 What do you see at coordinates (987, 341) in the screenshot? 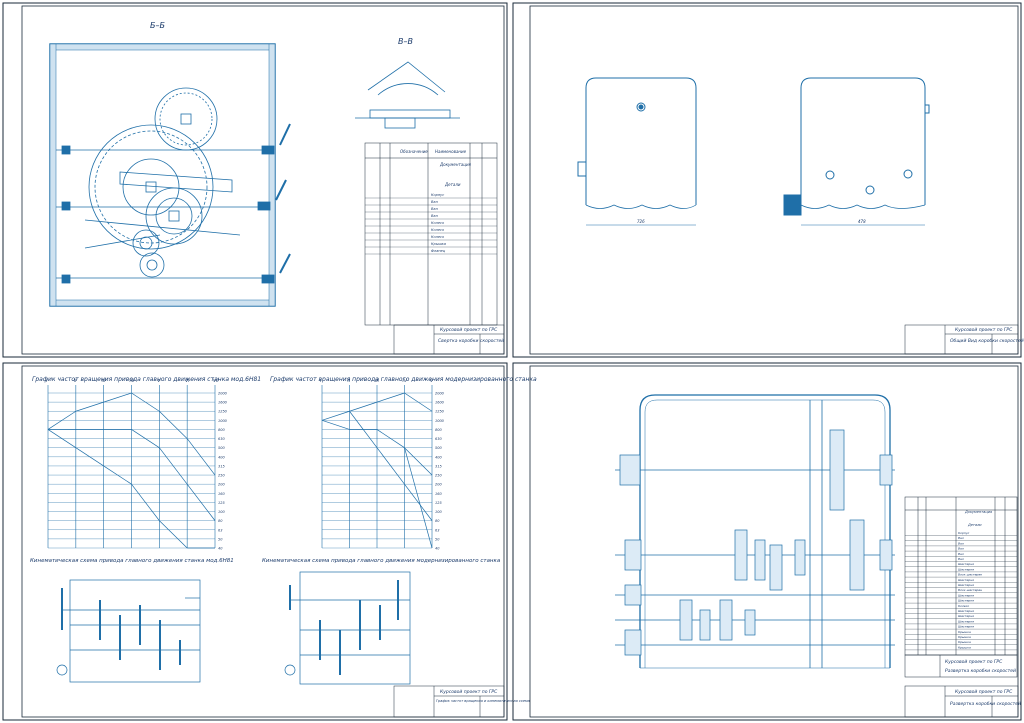
I see `stamp-sub-sheet2: Общий Вид коробки скоростей` at bounding box center [987, 341].